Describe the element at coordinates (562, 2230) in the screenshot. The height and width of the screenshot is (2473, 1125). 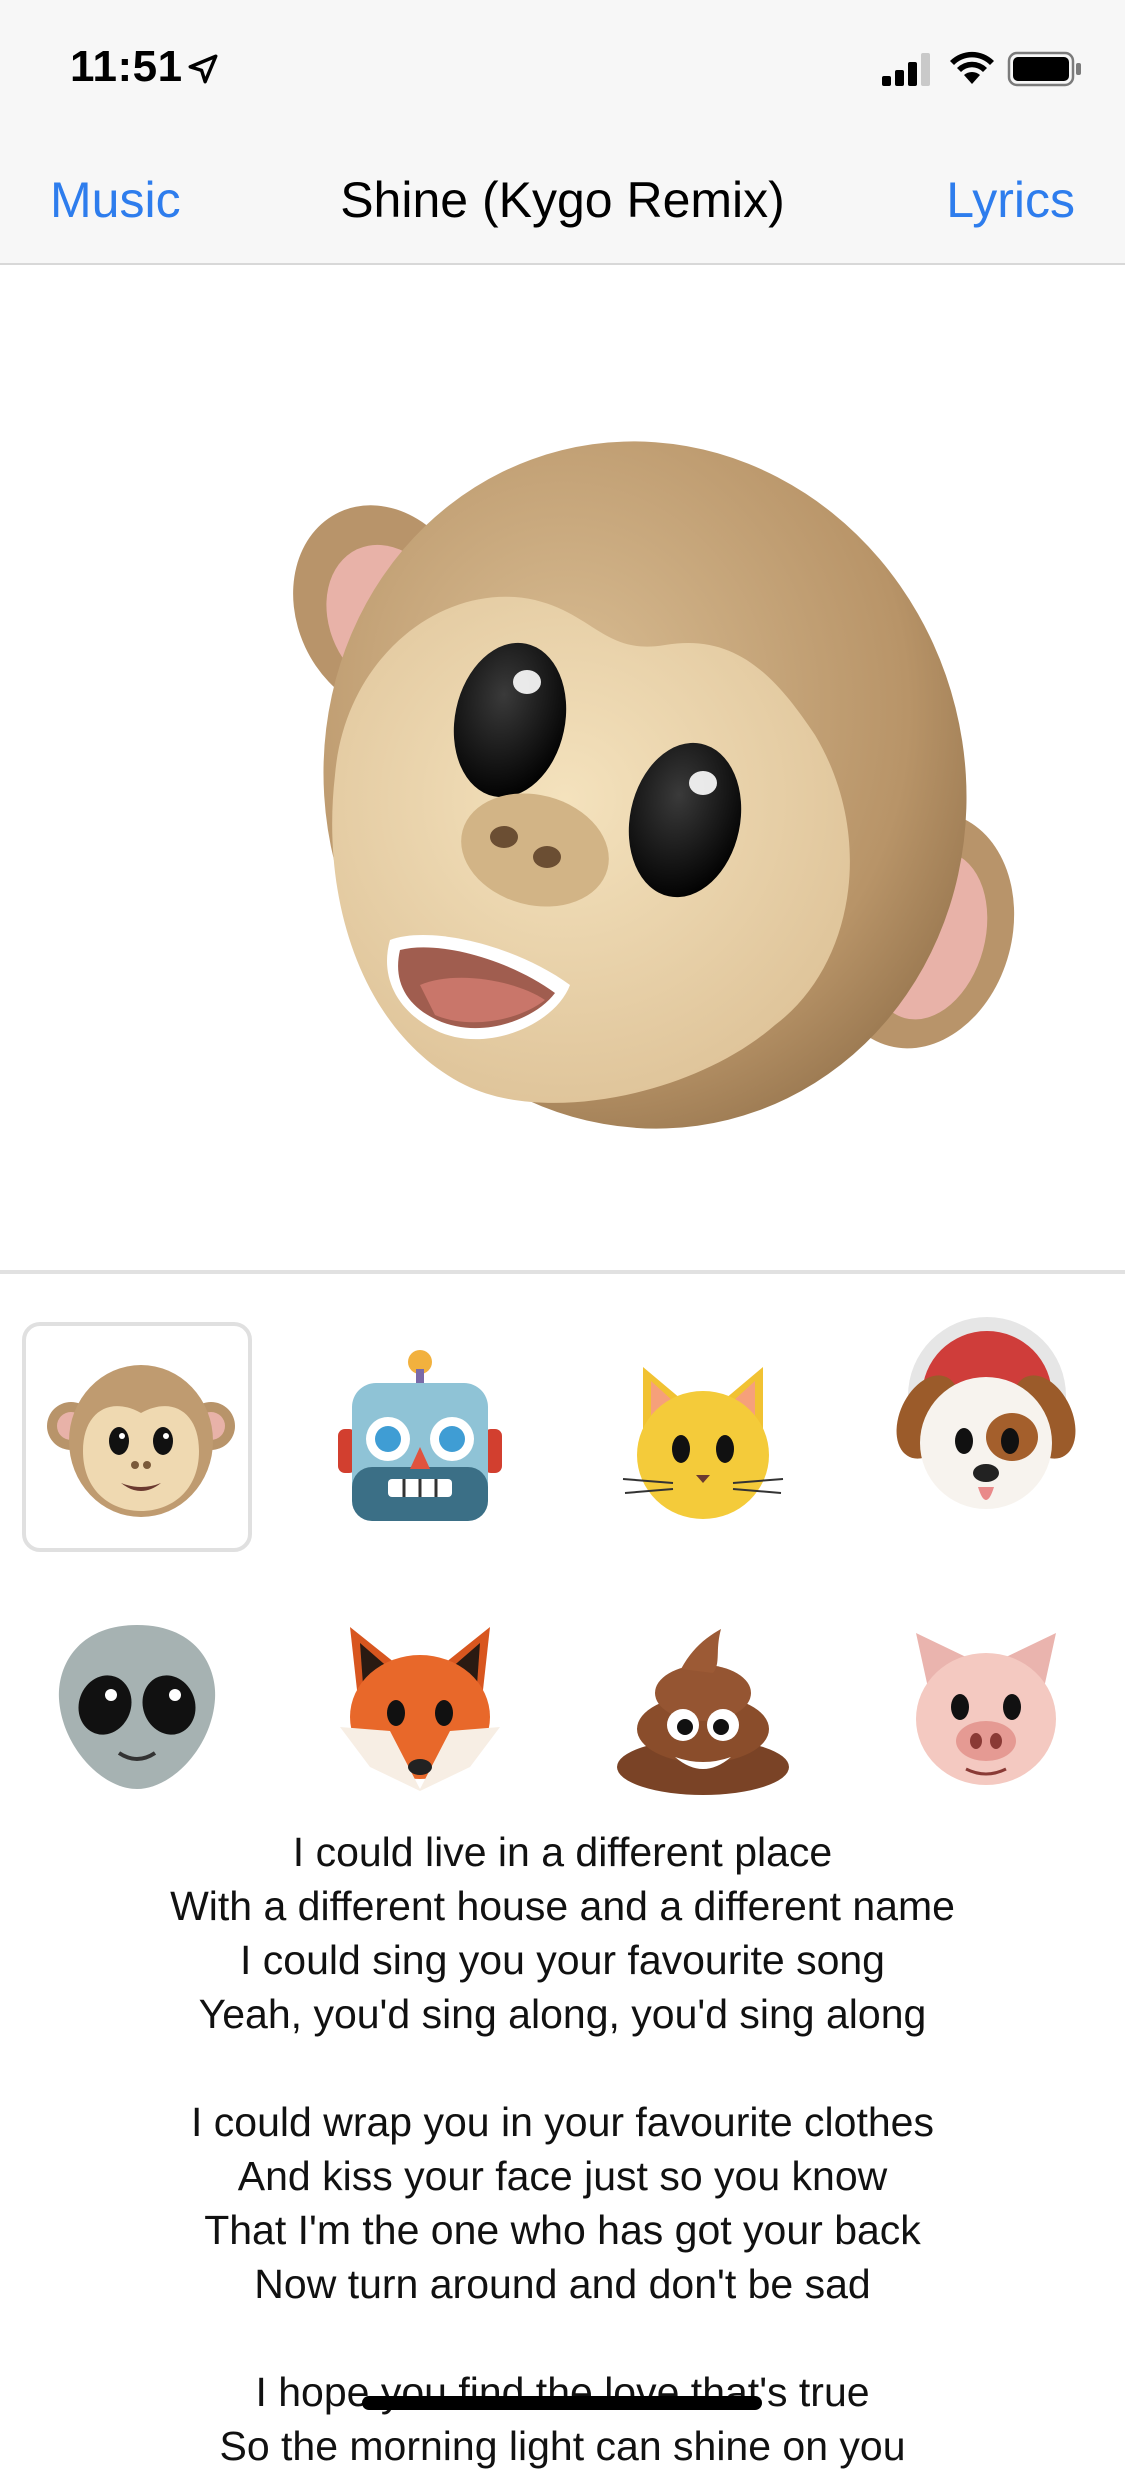
I see `lyric-line: That I'm the one who has got your back` at that location.